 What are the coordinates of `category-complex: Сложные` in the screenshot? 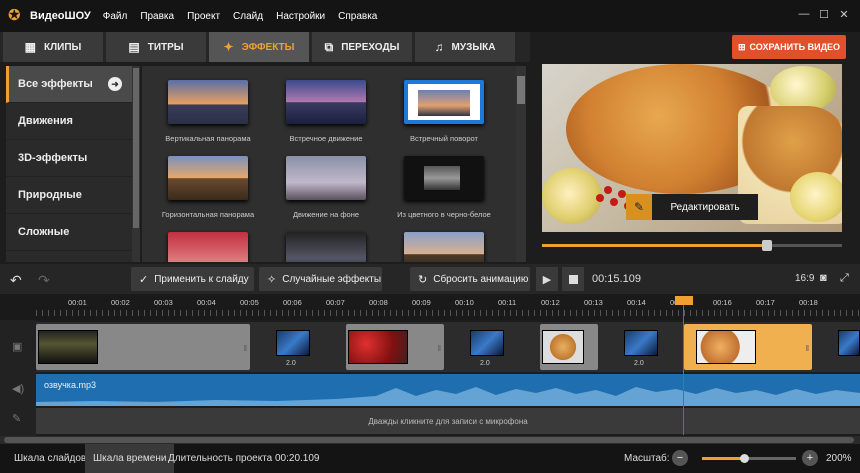 It's located at (69, 232).